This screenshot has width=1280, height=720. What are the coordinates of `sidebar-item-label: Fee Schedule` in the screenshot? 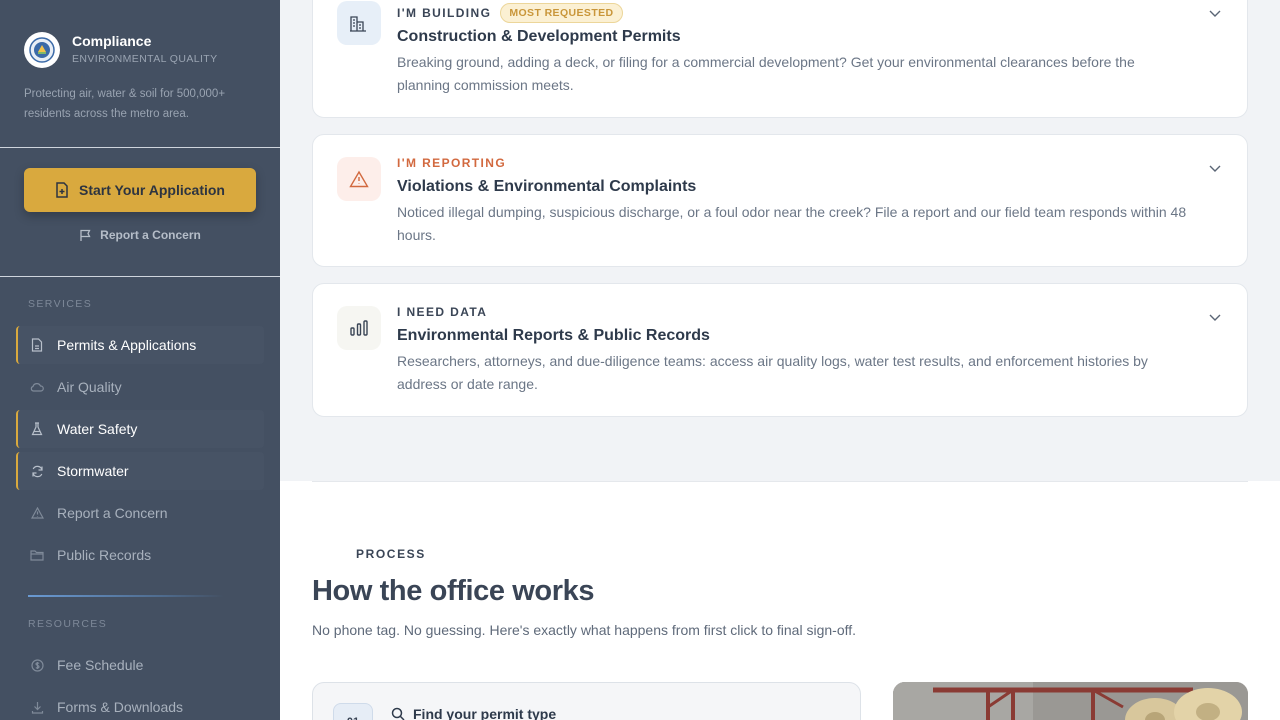 It's located at (100, 665).